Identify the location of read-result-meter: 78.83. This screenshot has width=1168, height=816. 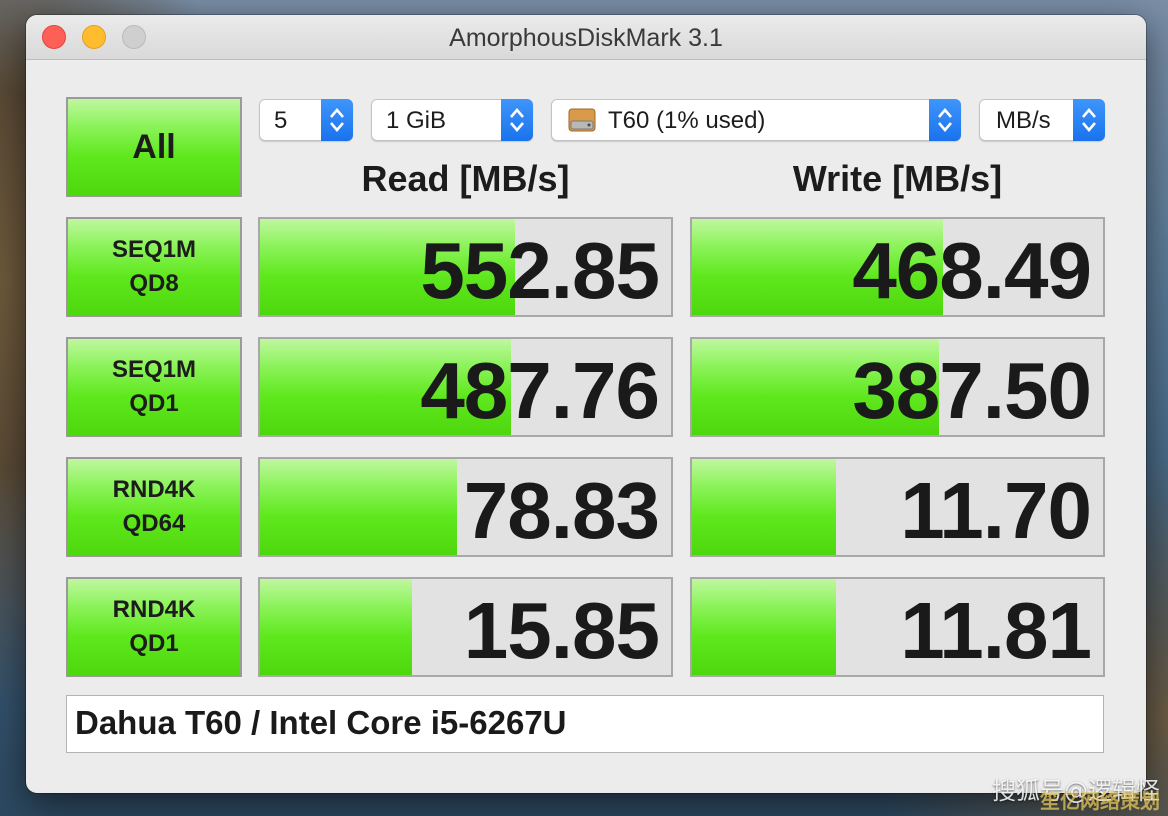
(465, 507).